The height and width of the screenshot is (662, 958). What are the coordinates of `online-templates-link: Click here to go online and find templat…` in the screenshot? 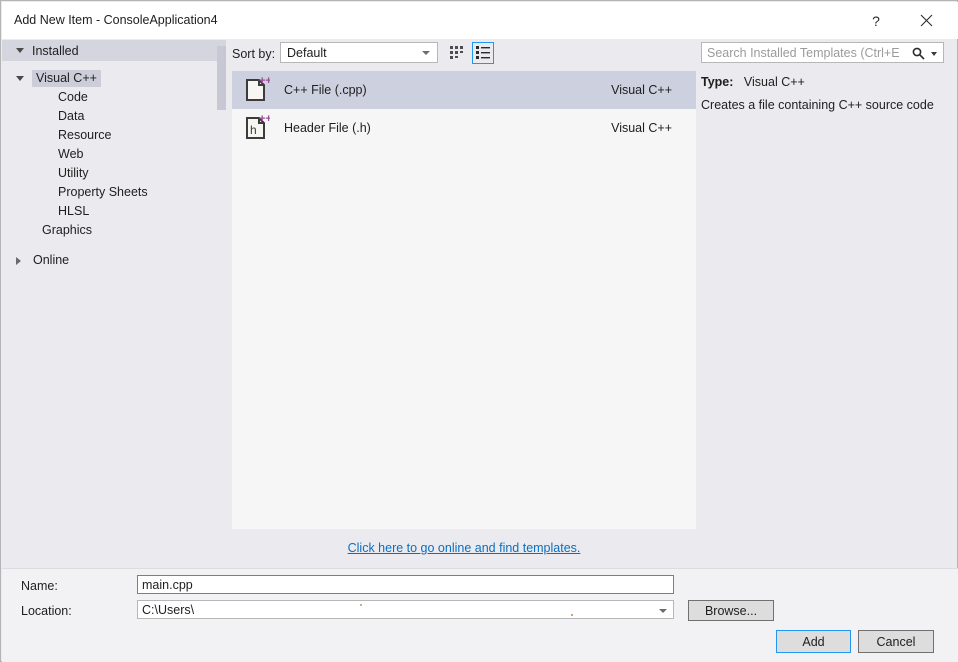 It's located at (464, 548).